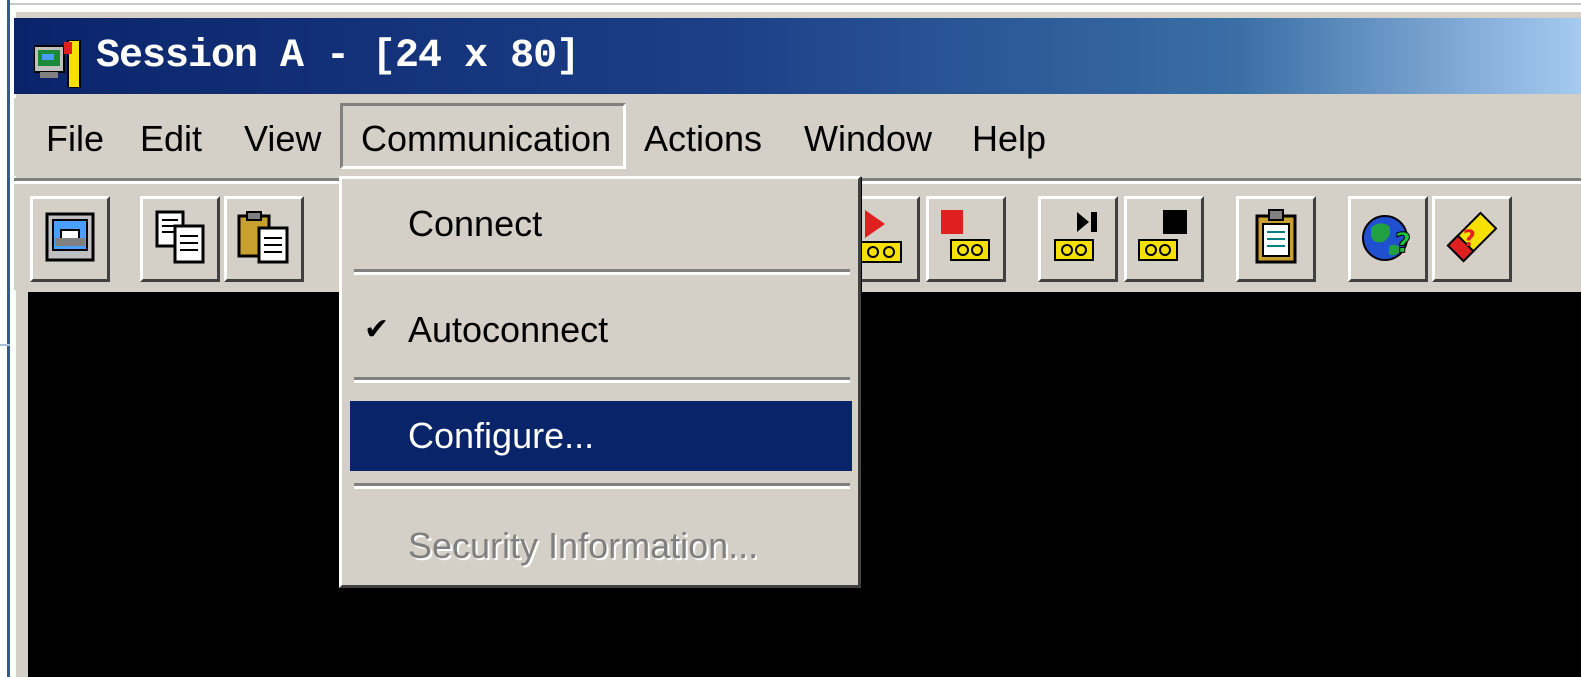 The width and height of the screenshot is (1581, 677). I want to click on menu-item-connect: Connect, so click(601, 224).